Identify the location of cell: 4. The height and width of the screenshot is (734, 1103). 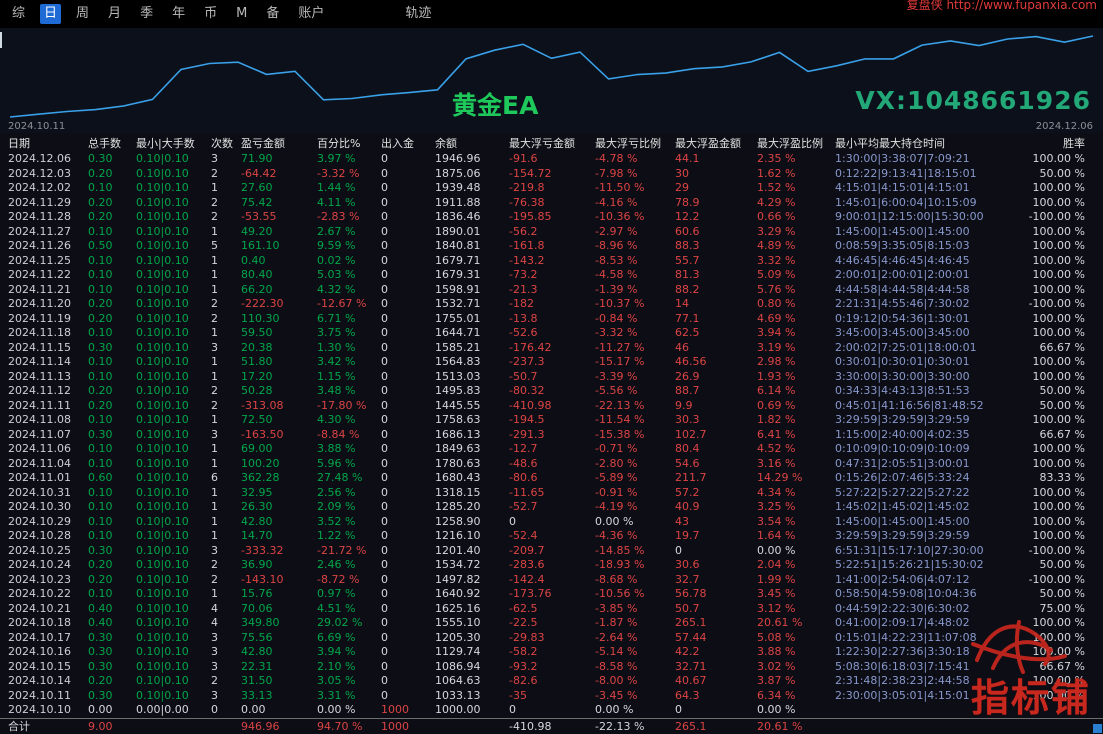
(214, 608).